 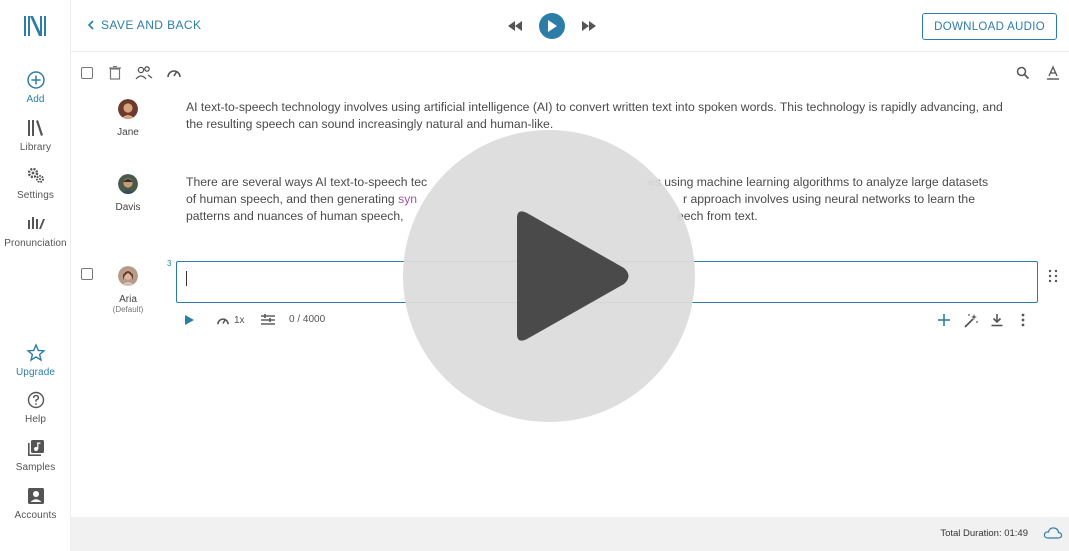 What do you see at coordinates (570, 534) in the screenshot?
I see `footer-bar: Total Duration: 01:49` at bounding box center [570, 534].